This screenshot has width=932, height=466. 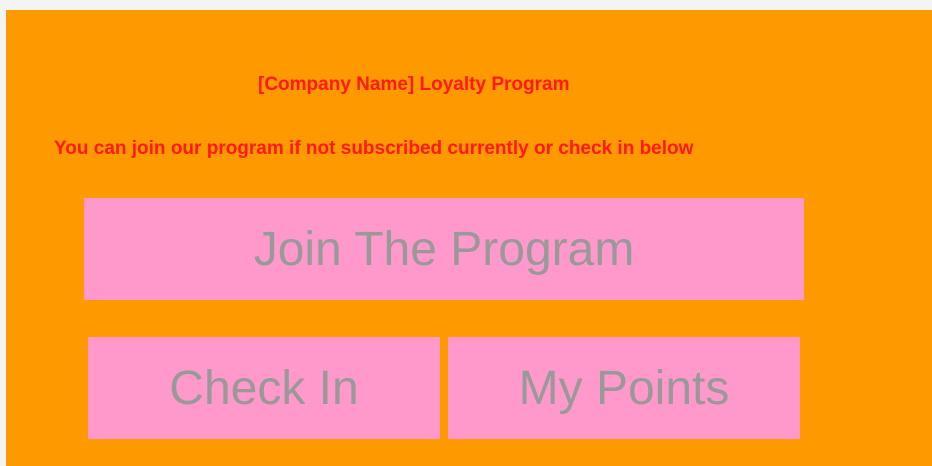 I want to click on my-points-button: My Points, so click(x=624, y=388).